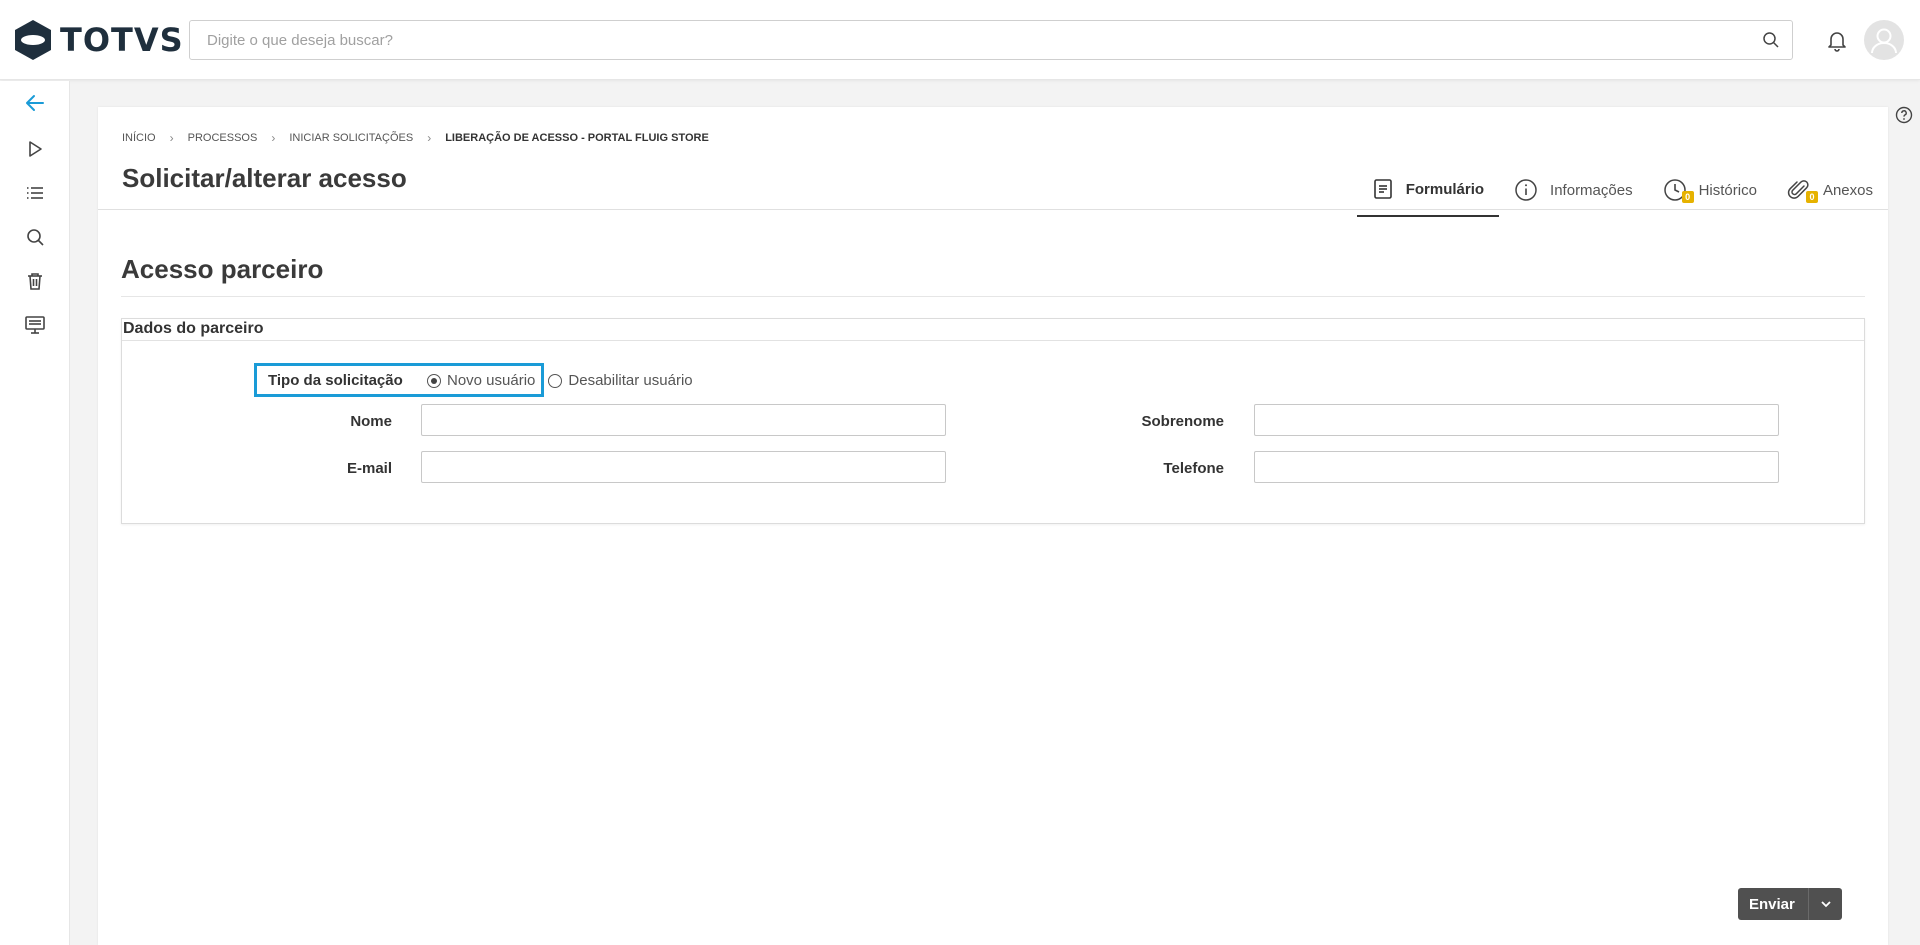  Describe the element at coordinates (35, 237) in the screenshot. I see `search-nav-icon` at that location.